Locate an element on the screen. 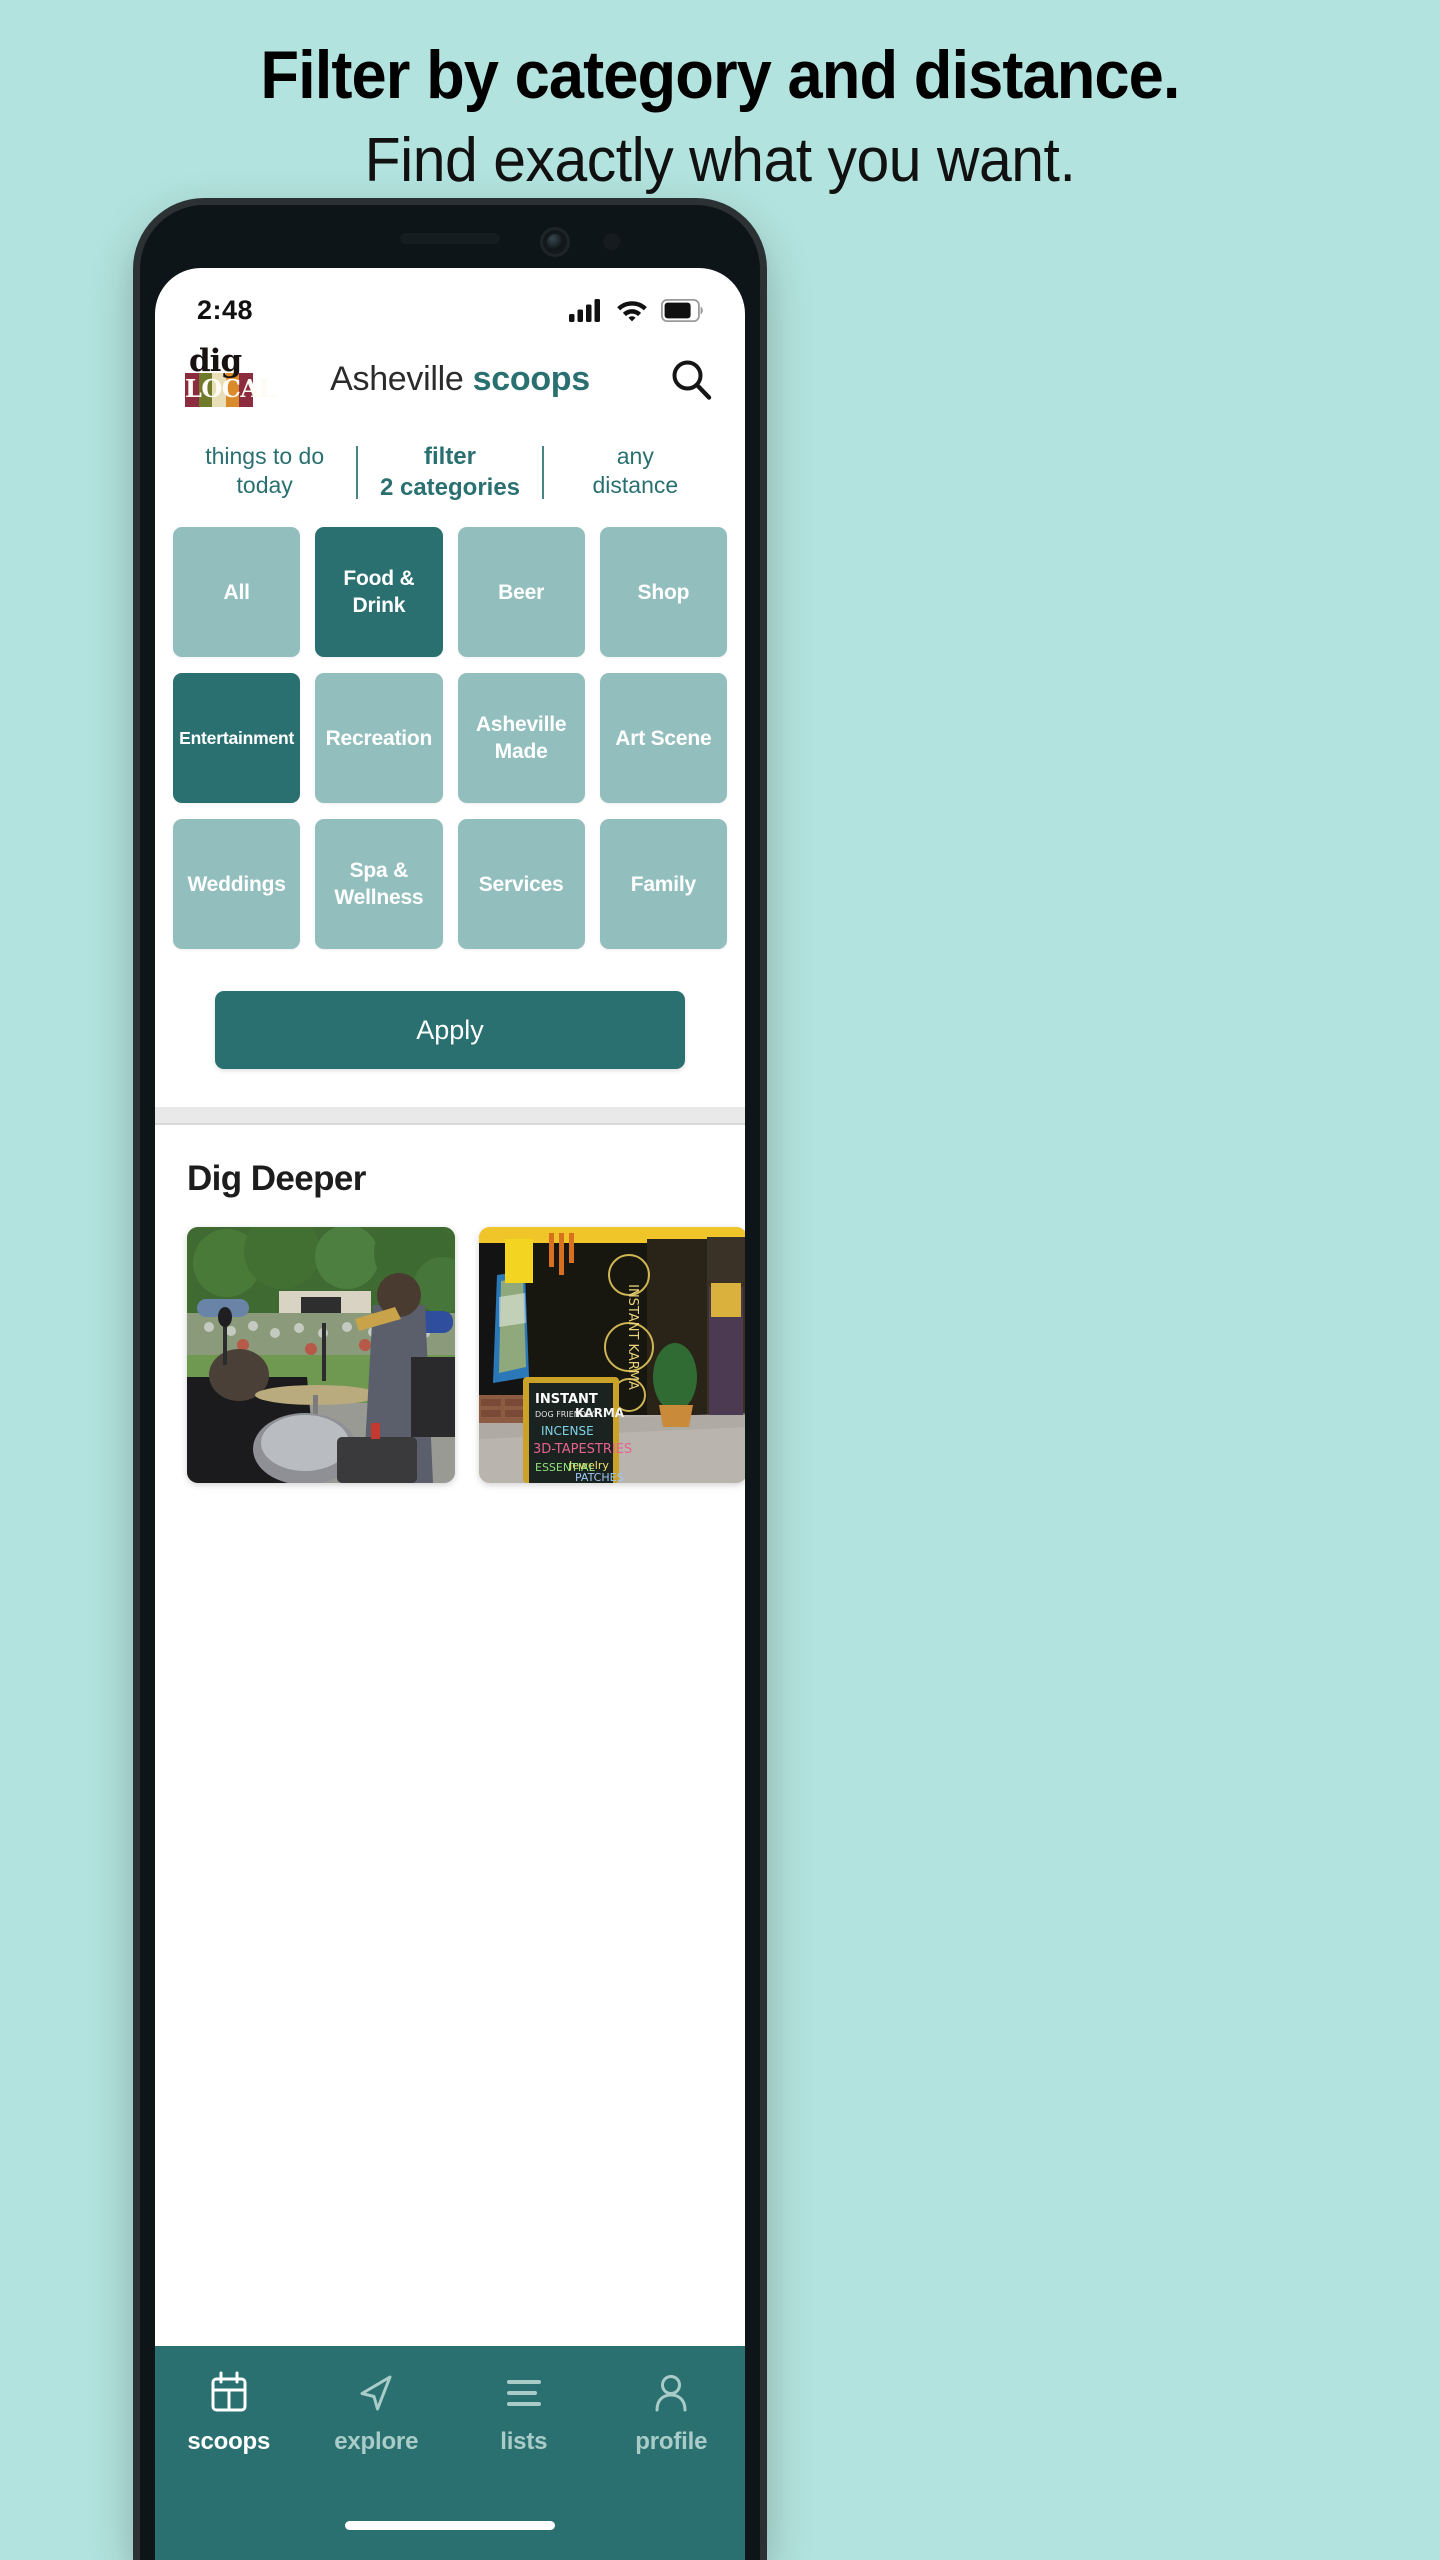 The width and height of the screenshot is (1440, 2560). sheet-divider is located at coordinates (450, 1115).